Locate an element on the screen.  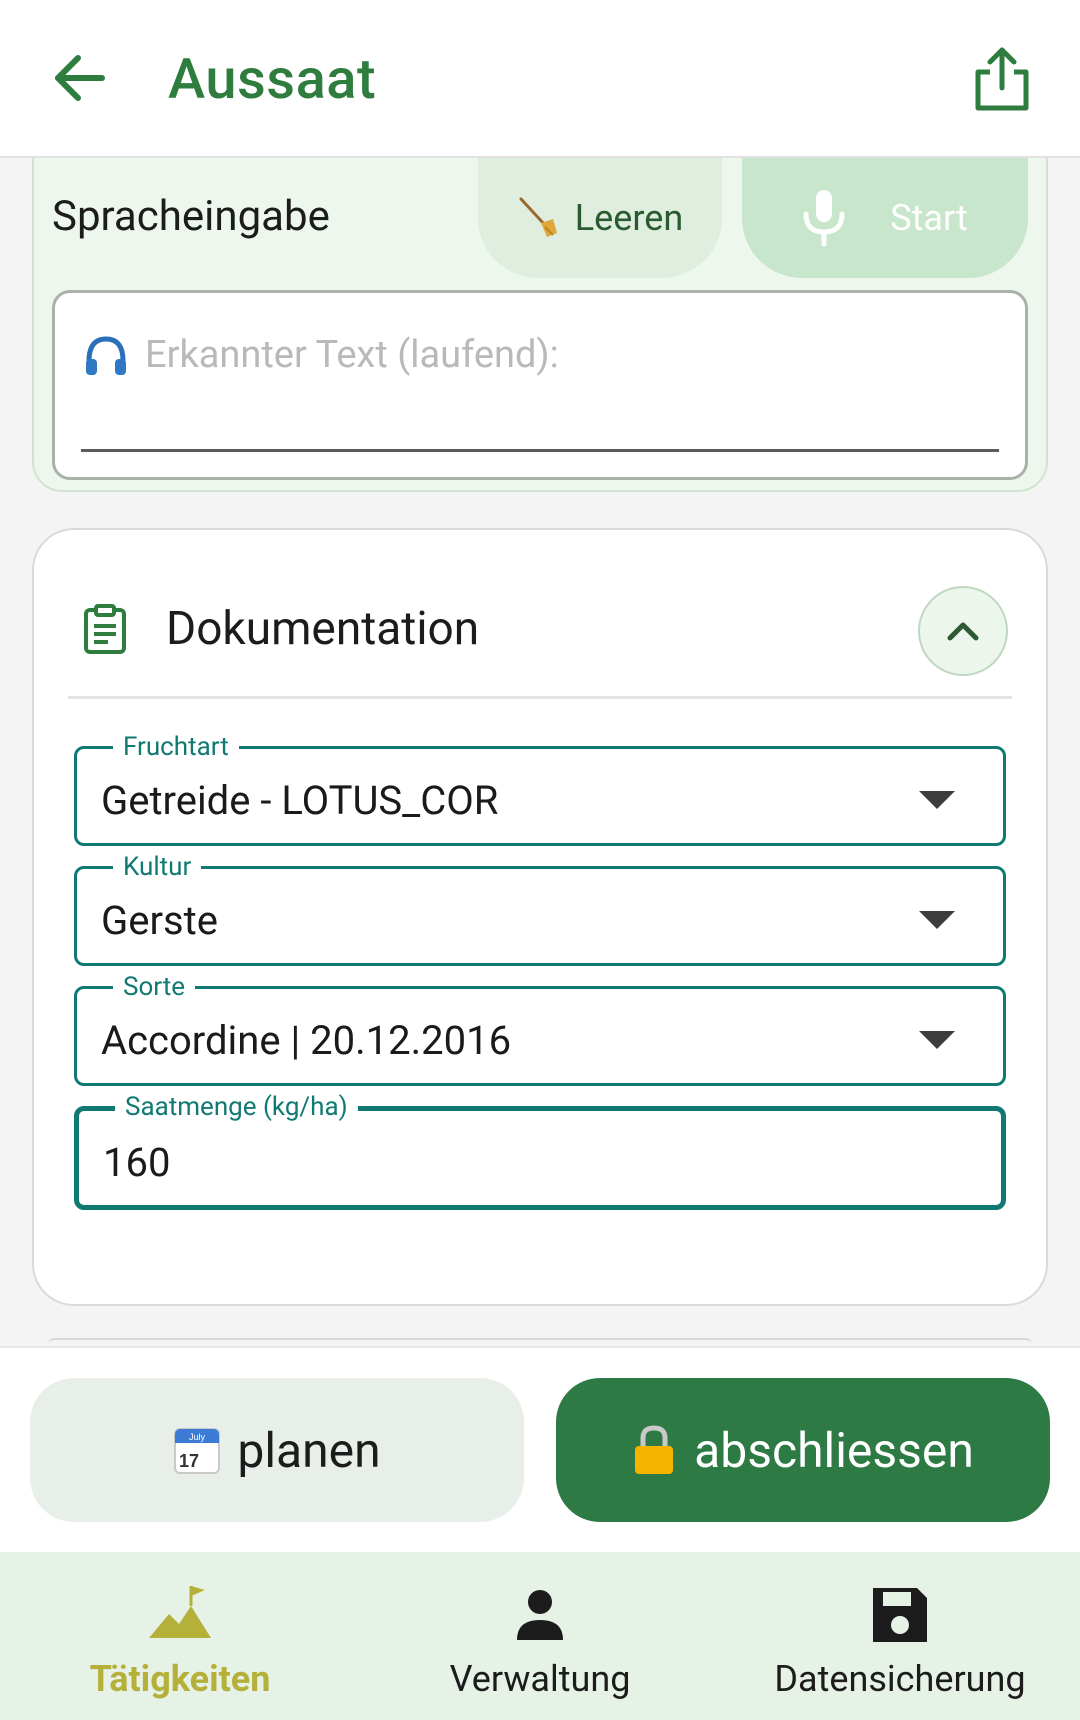
divider is located at coordinates (540, 697).